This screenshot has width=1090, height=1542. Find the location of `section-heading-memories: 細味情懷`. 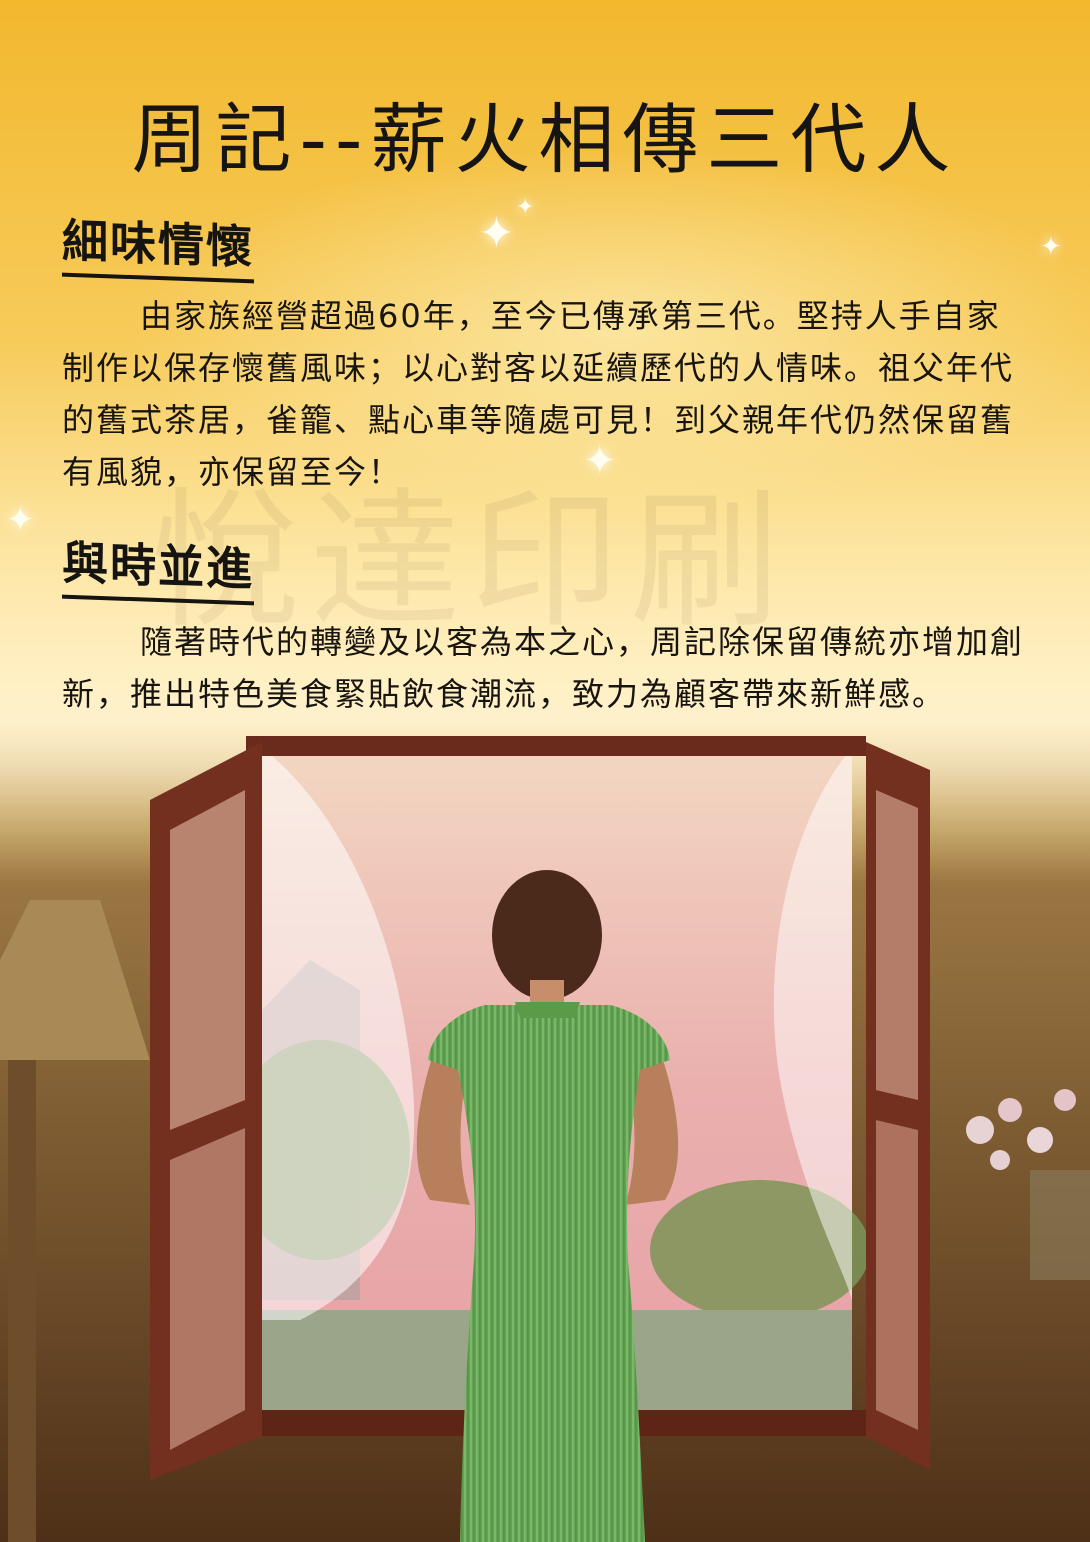

section-heading-memories: 細味情懷 is located at coordinates (158, 244).